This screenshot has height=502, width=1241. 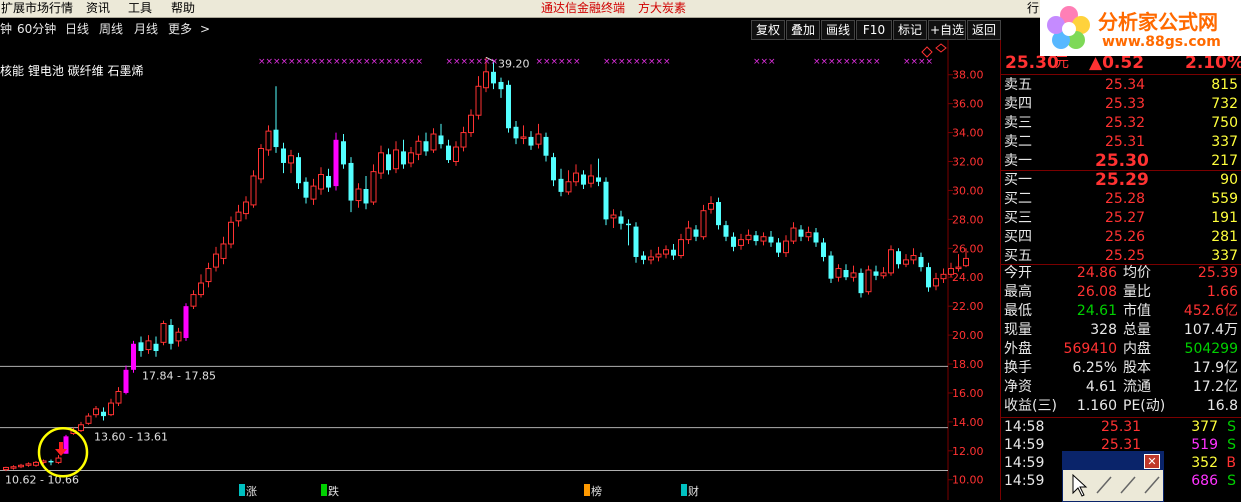 What do you see at coordinates (146, 29) in the screenshot?
I see `period-tab-monthly: 月线` at bounding box center [146, 29].